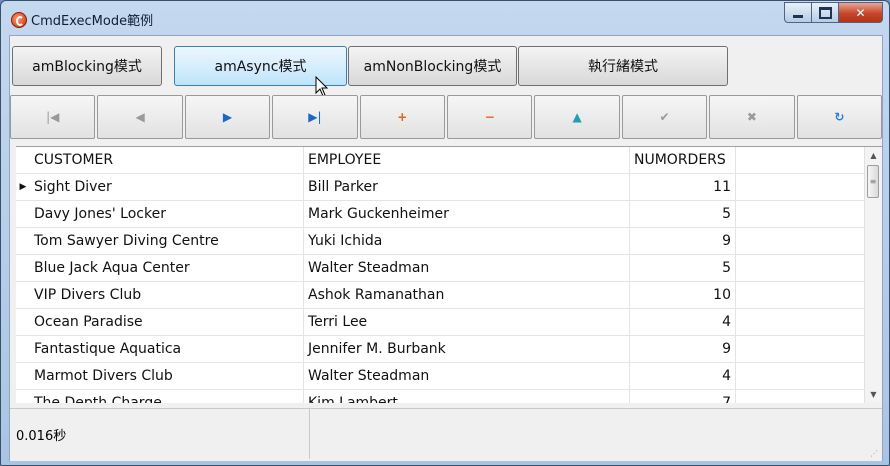 The height and width of the screenshot is (466, 890). What do you see at coordinates (167, 214) in the screenshot?
I see `cell-customer: Davy Jones' Locker` at bounding box center [167, 214].